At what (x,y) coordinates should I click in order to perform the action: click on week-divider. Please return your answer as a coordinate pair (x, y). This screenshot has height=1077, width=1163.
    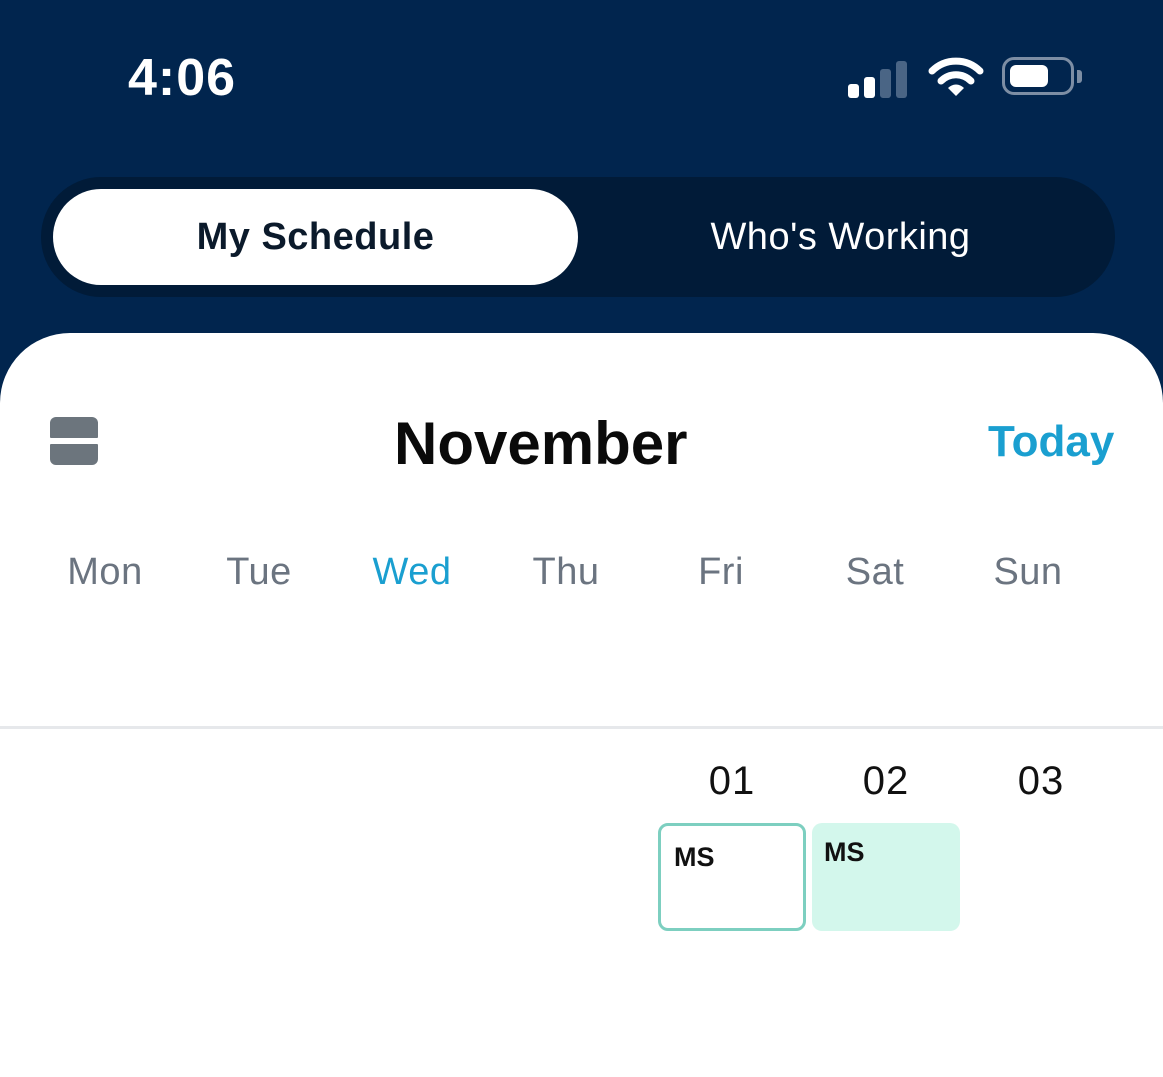
    Looking at the image, I should click on (581, 727).